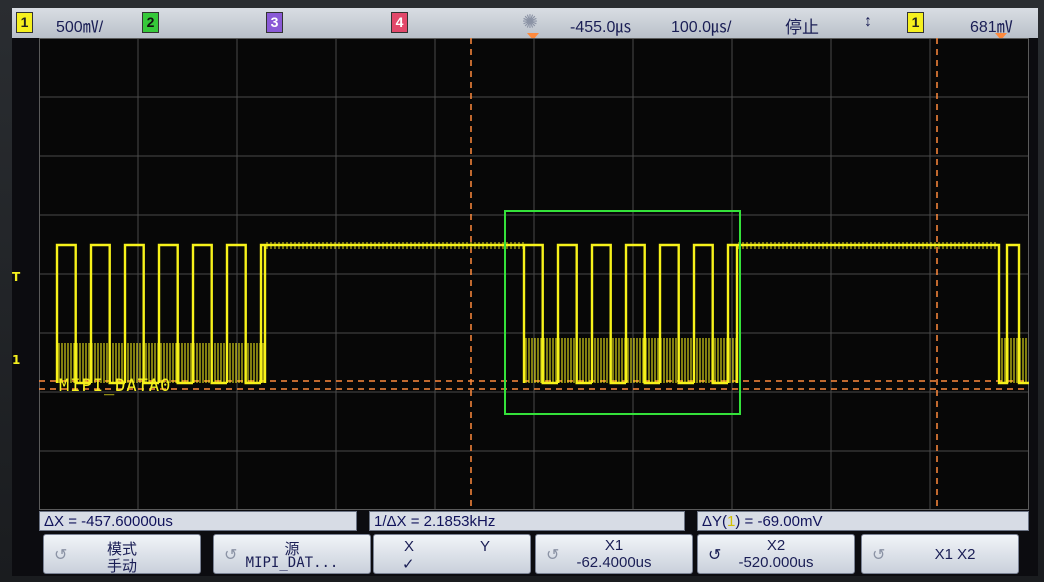  I want to click on channel-1-badge: 1, so click(24, 22).